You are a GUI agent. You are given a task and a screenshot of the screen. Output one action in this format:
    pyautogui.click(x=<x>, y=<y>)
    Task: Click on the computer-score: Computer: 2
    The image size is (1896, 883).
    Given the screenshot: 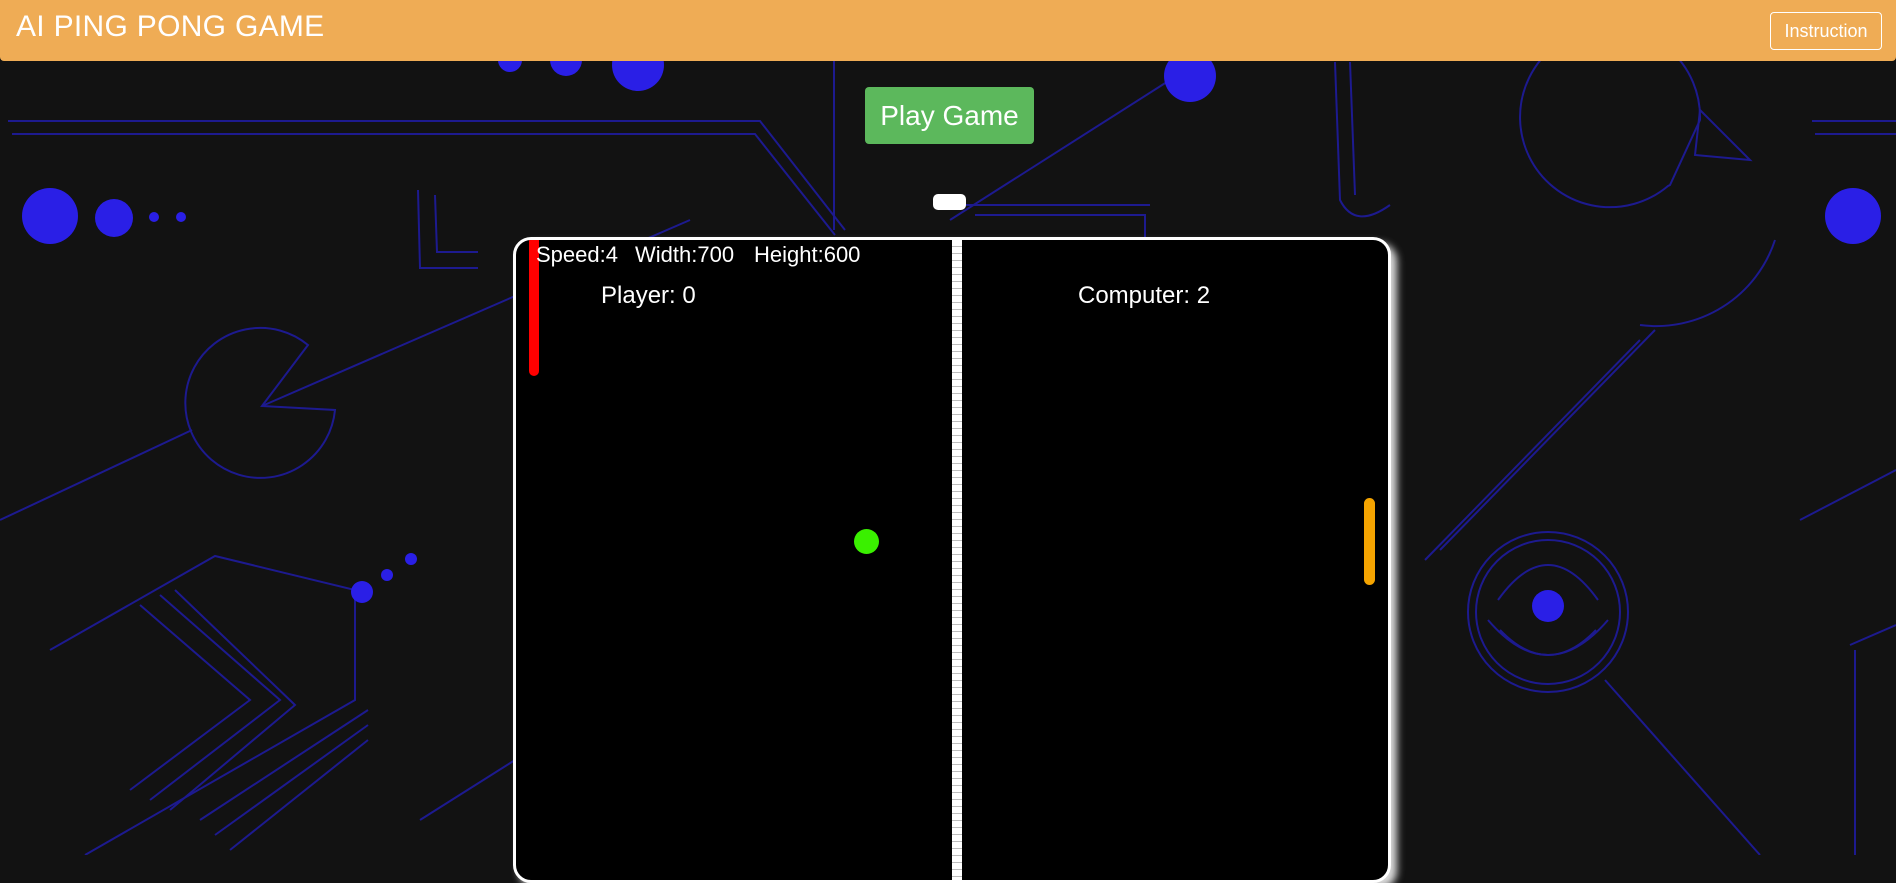 What is the action you would take?
    pyautogui.click(x=1144, y=295)
    